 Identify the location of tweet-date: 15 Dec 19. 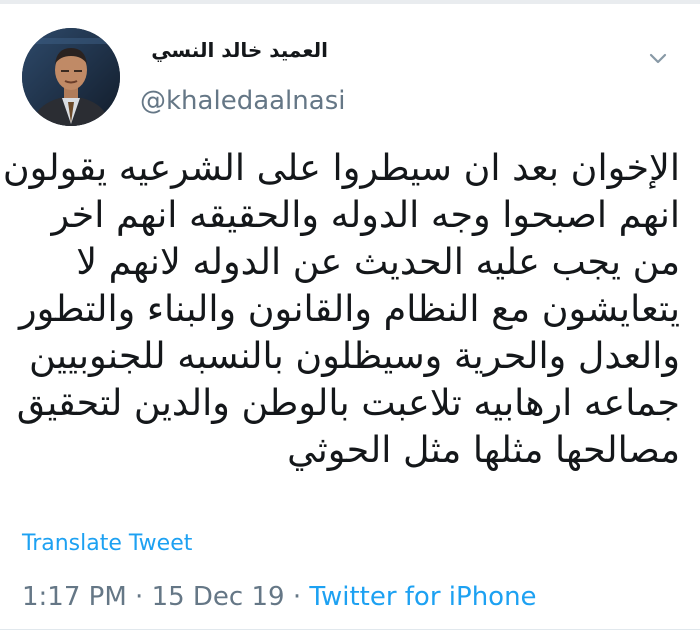
(218, 597).